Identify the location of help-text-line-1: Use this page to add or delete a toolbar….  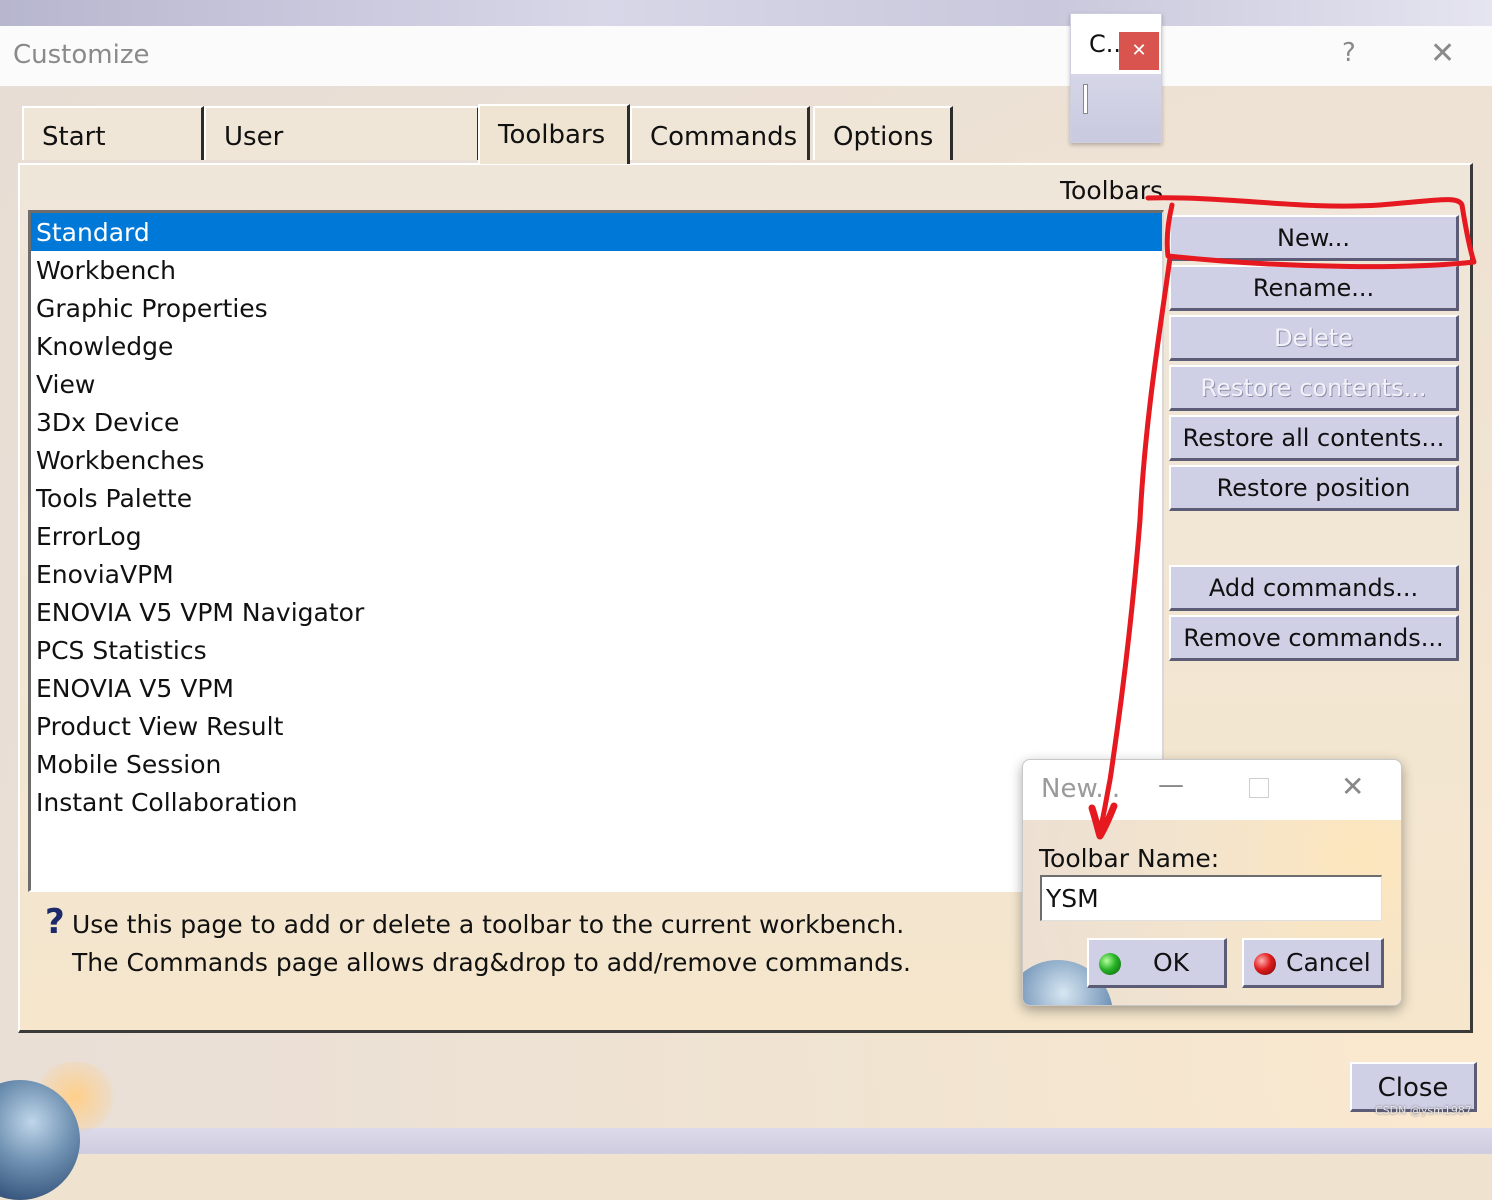
(488, 924).